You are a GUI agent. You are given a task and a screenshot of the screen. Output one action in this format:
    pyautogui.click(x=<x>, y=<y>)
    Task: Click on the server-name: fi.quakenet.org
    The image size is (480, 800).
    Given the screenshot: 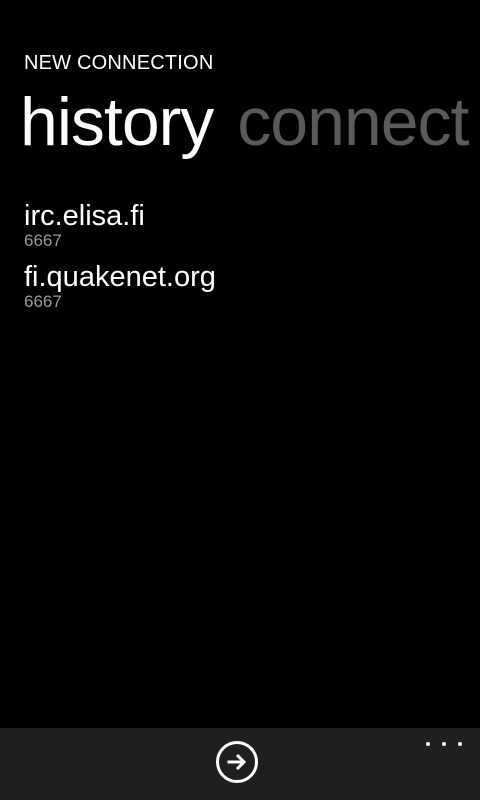 What is the action you would take?
    pyautogui.click(x=120, y=277)
    